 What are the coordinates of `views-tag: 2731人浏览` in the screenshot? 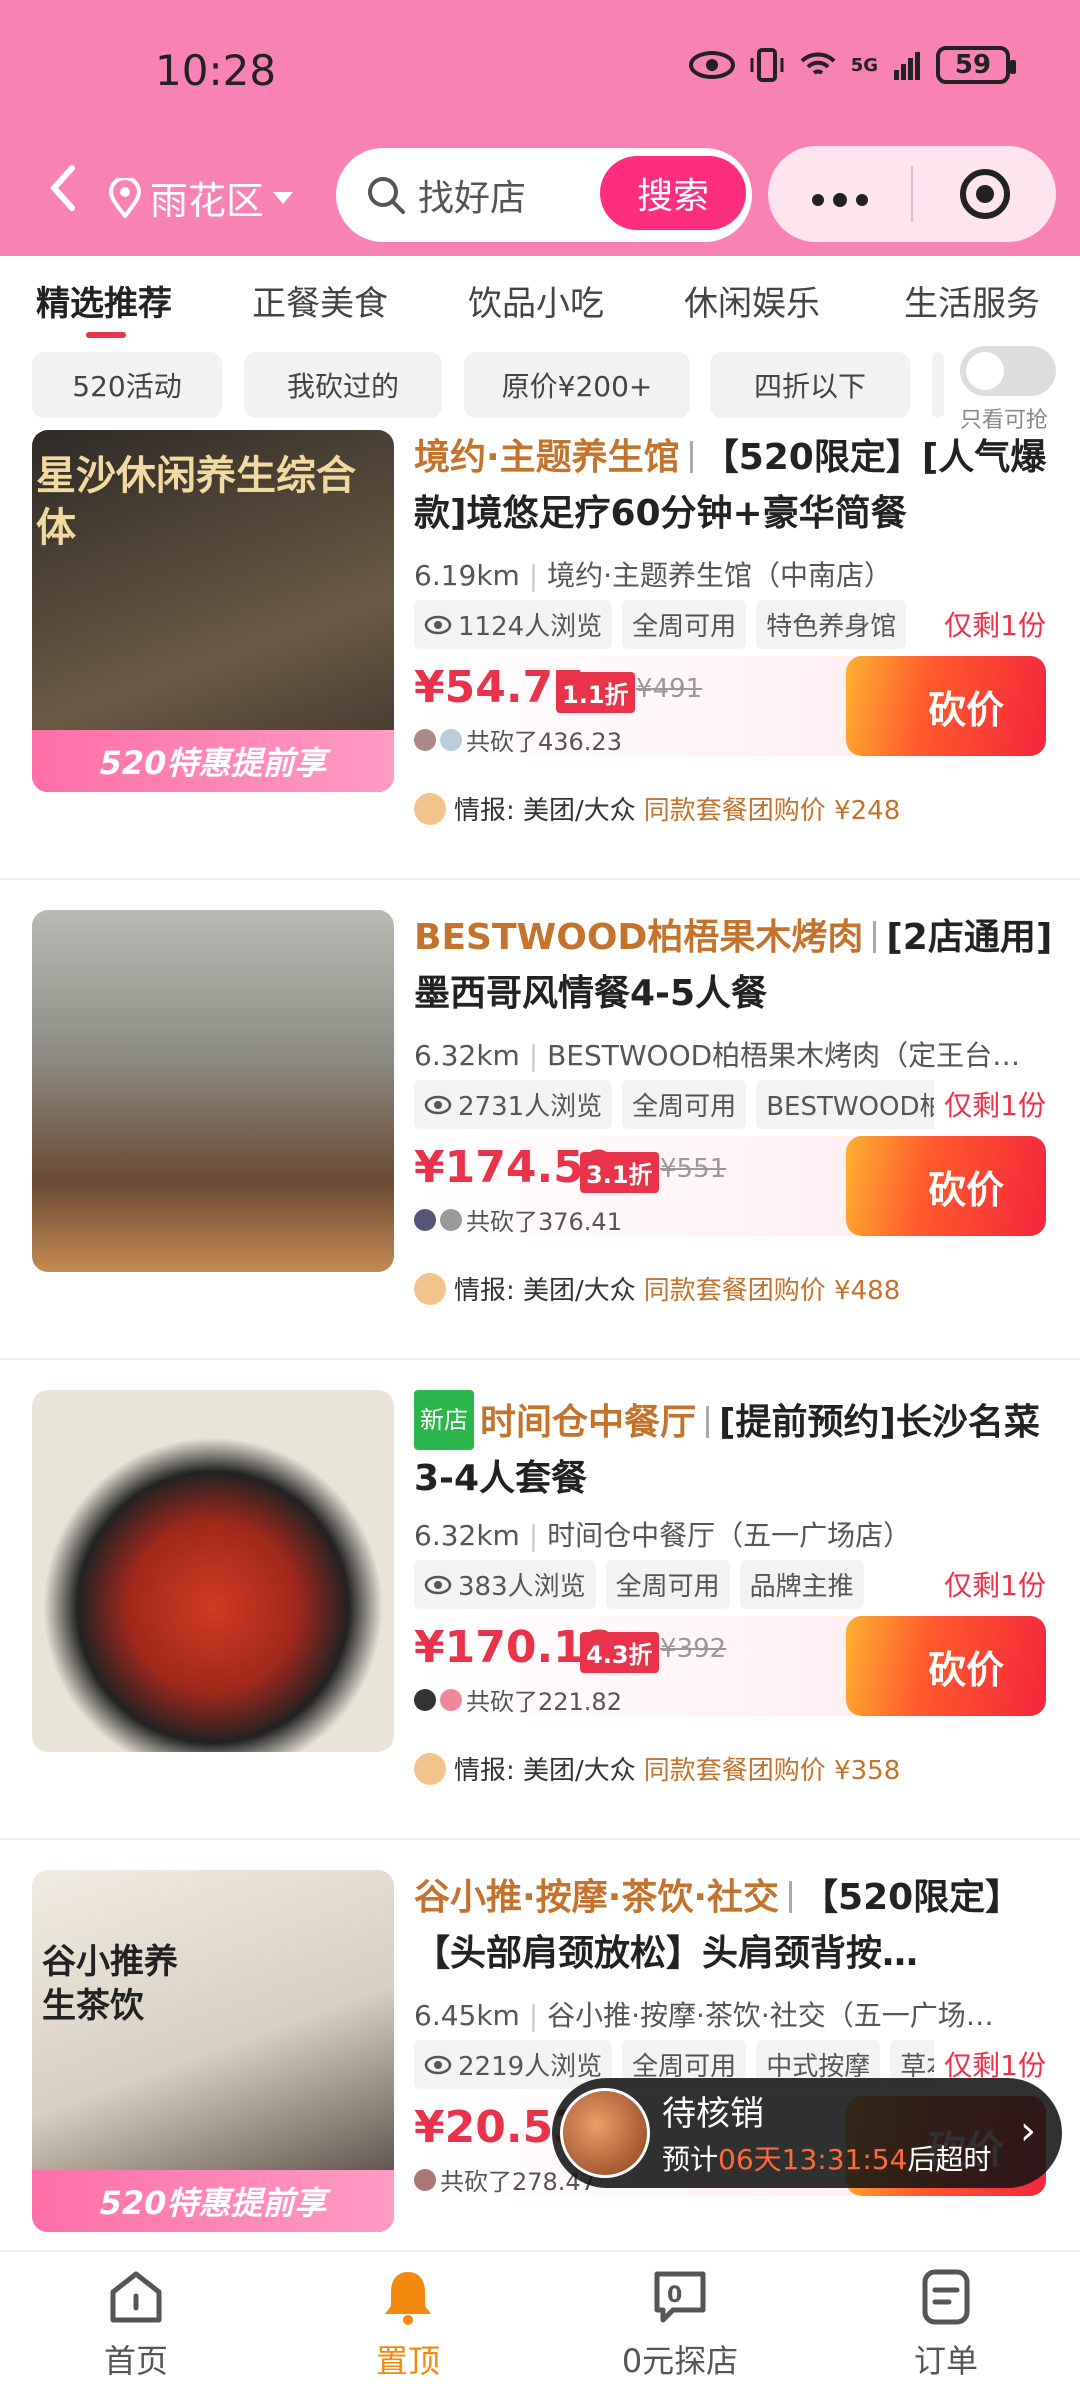 It's located at (513, 1104).